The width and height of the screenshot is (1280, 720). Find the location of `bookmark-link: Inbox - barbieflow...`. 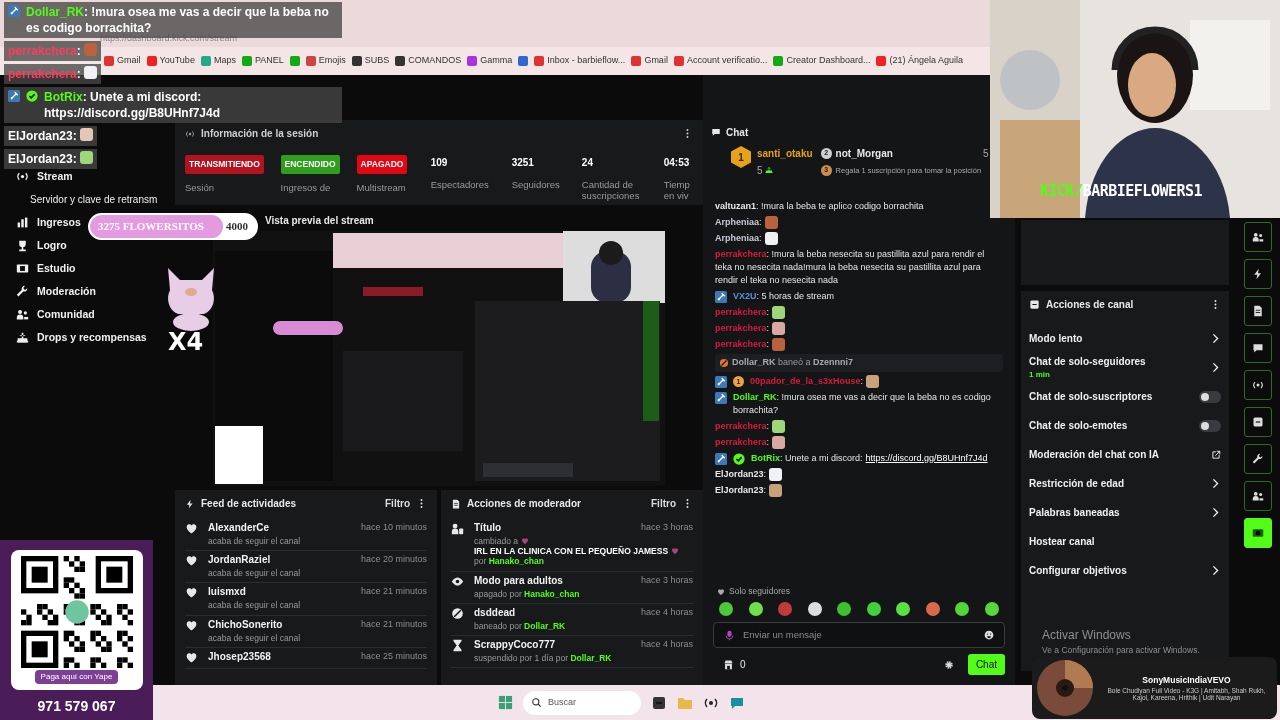

bookmark-link: Inbox - barbieflow... is located at coordinates (580, 61).